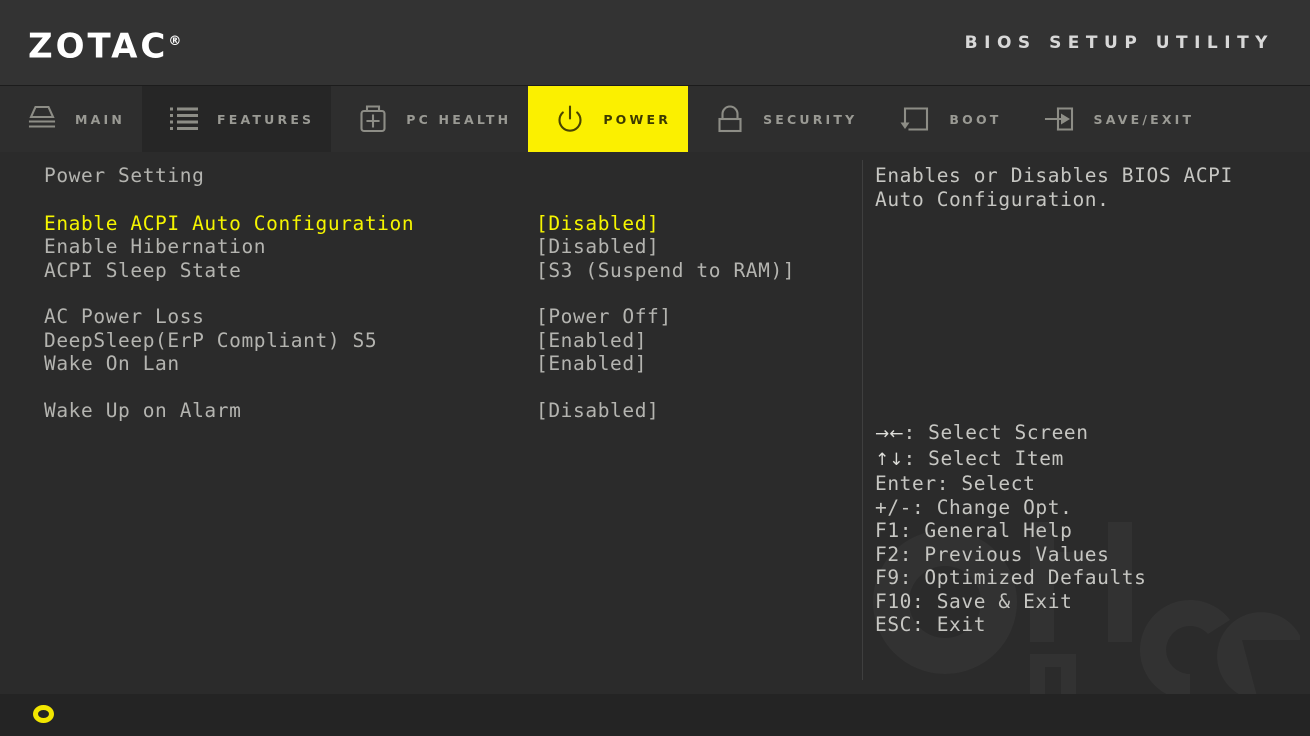 The width and height of the screenshot is (1310, 736). I want to click on tab-pc-health: PC HEALTH, so click(429, 119).